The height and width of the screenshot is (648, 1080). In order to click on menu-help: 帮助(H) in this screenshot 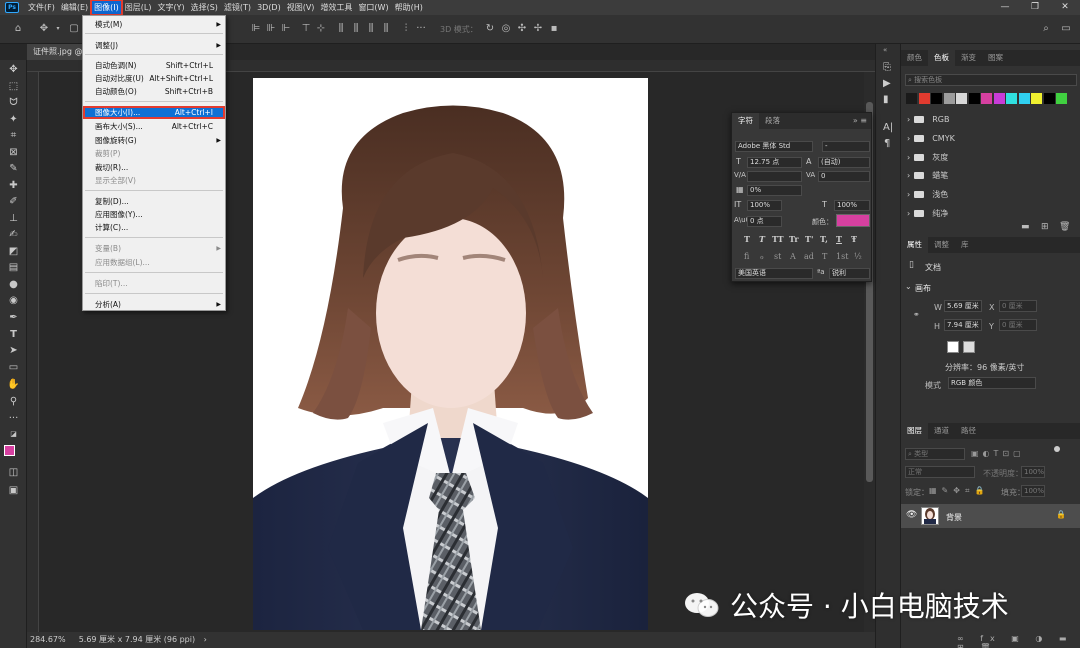, I will do `click(409, 7)`.